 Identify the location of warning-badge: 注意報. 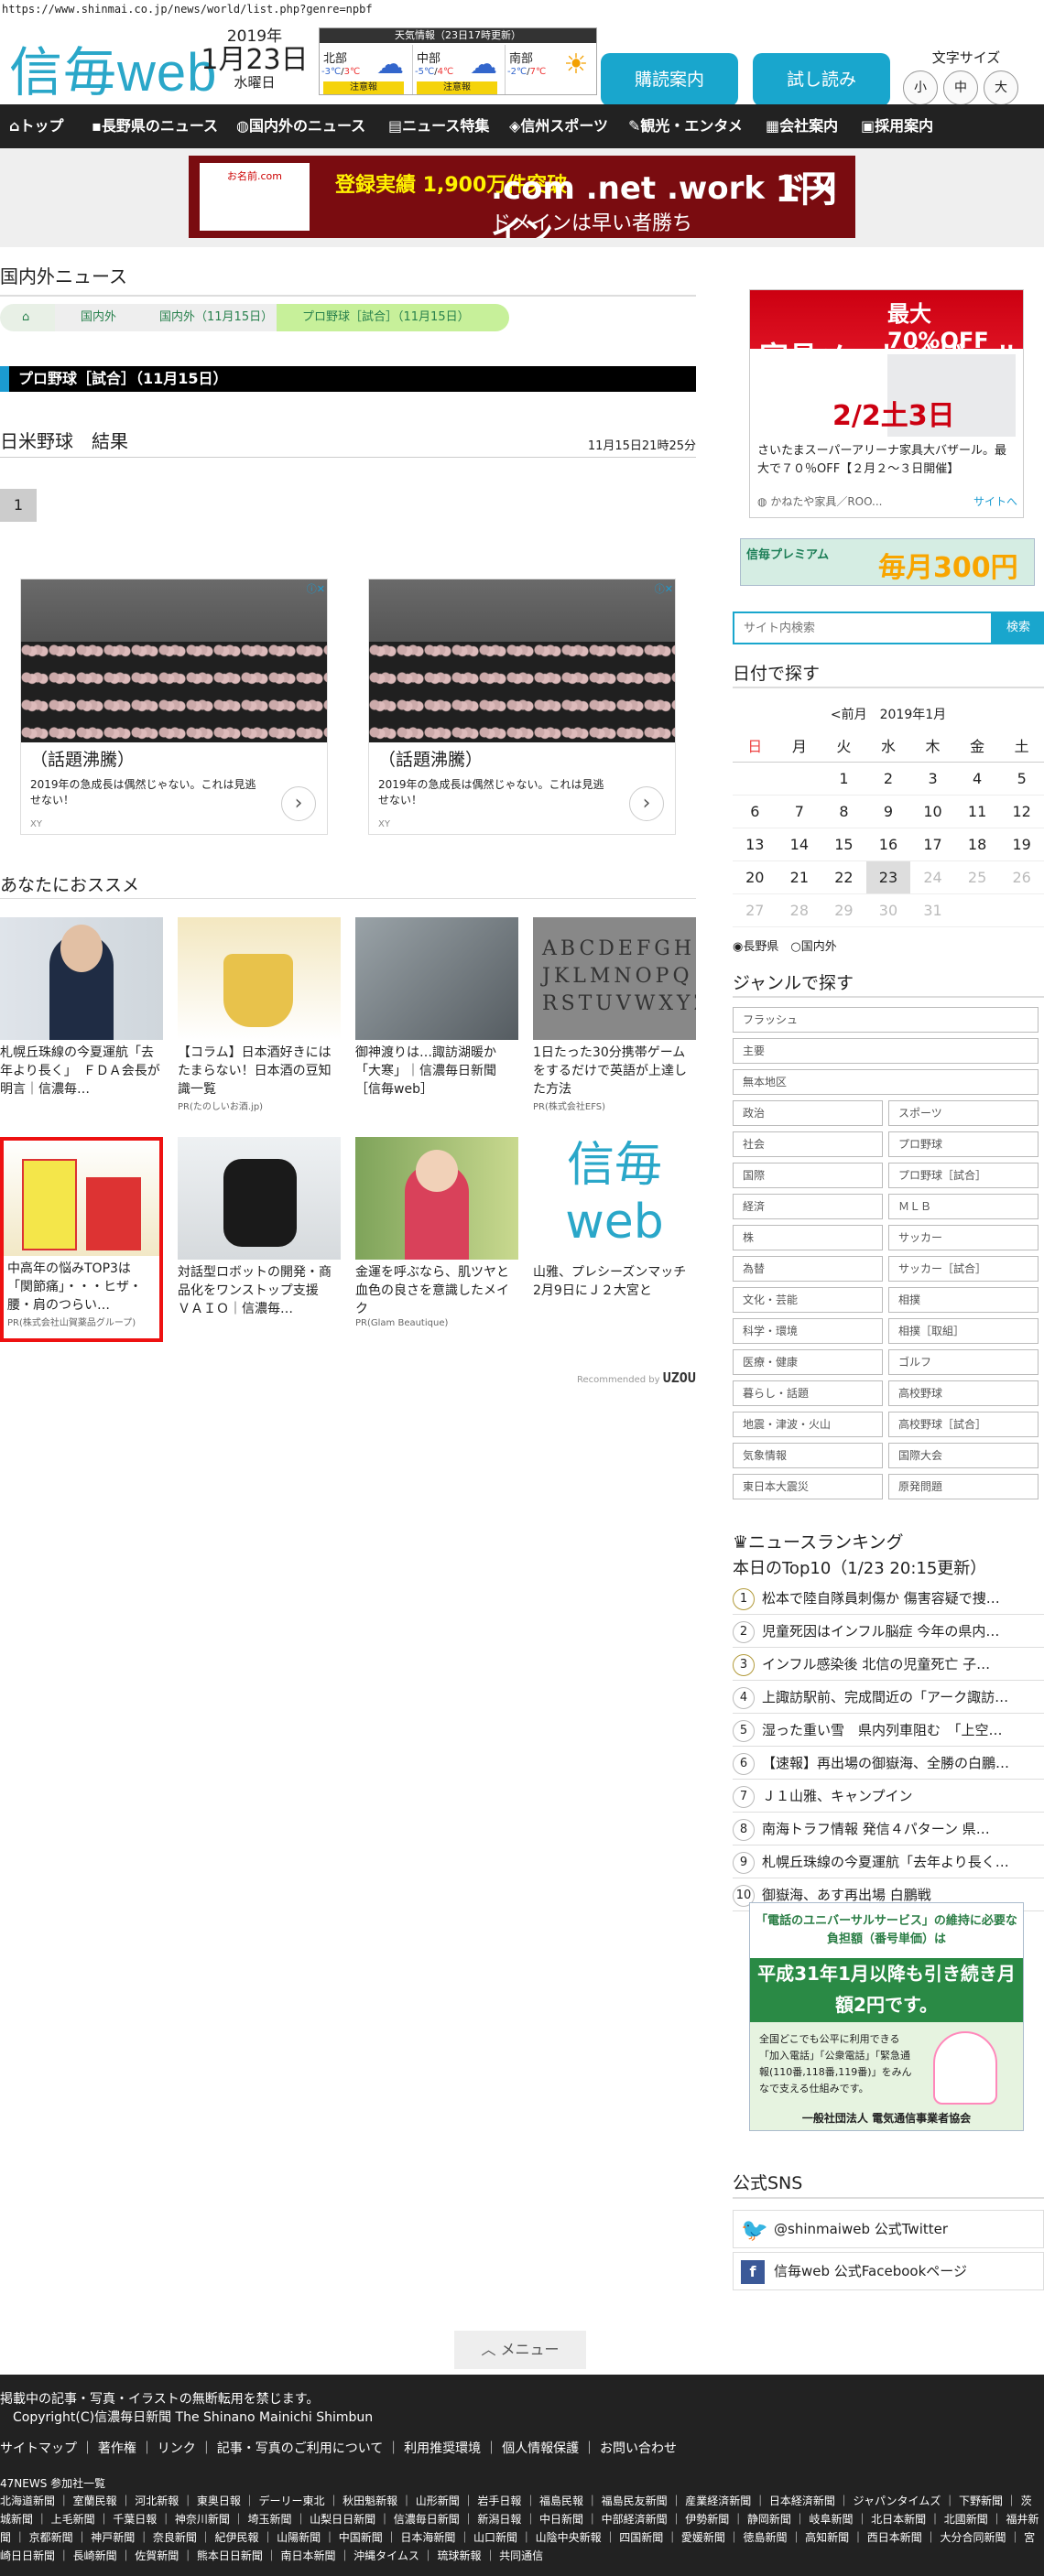
(457, 88).